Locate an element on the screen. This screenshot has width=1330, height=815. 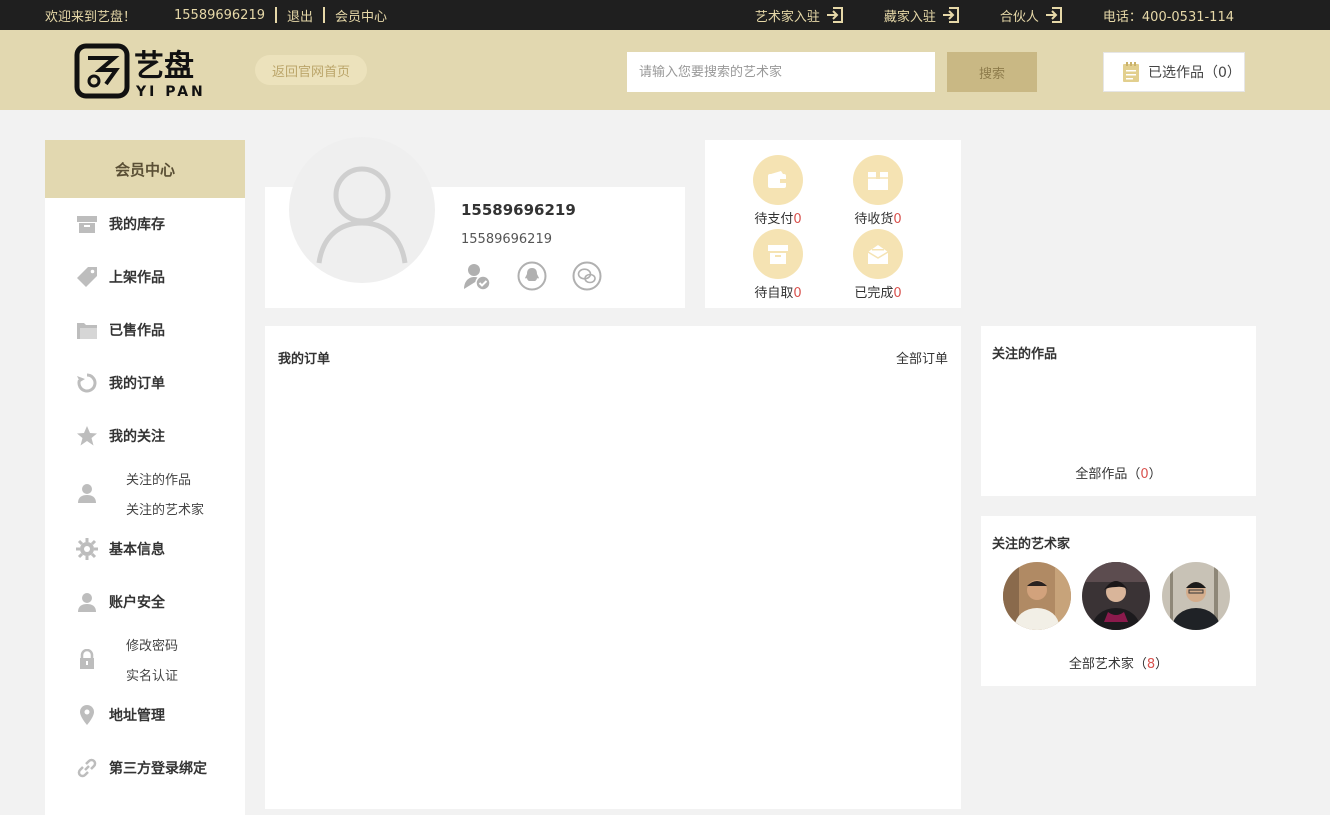
artist-join-link: 艺术家入驻 is located at coordinates (799, 15).